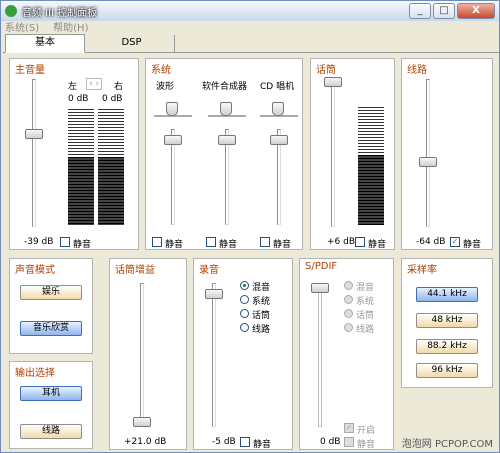 The height and width of the screenshot is (453, 500). I want to click on maximize-button: □, so click(444, 11).